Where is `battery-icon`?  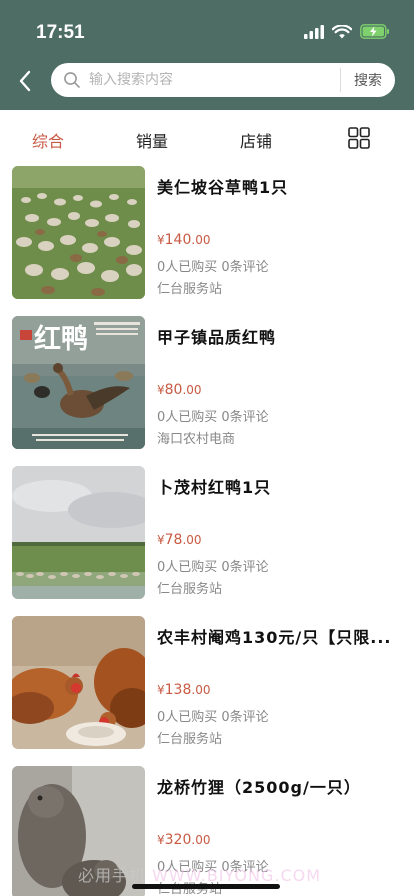 battery-icon is located at coordinates (374, 31).